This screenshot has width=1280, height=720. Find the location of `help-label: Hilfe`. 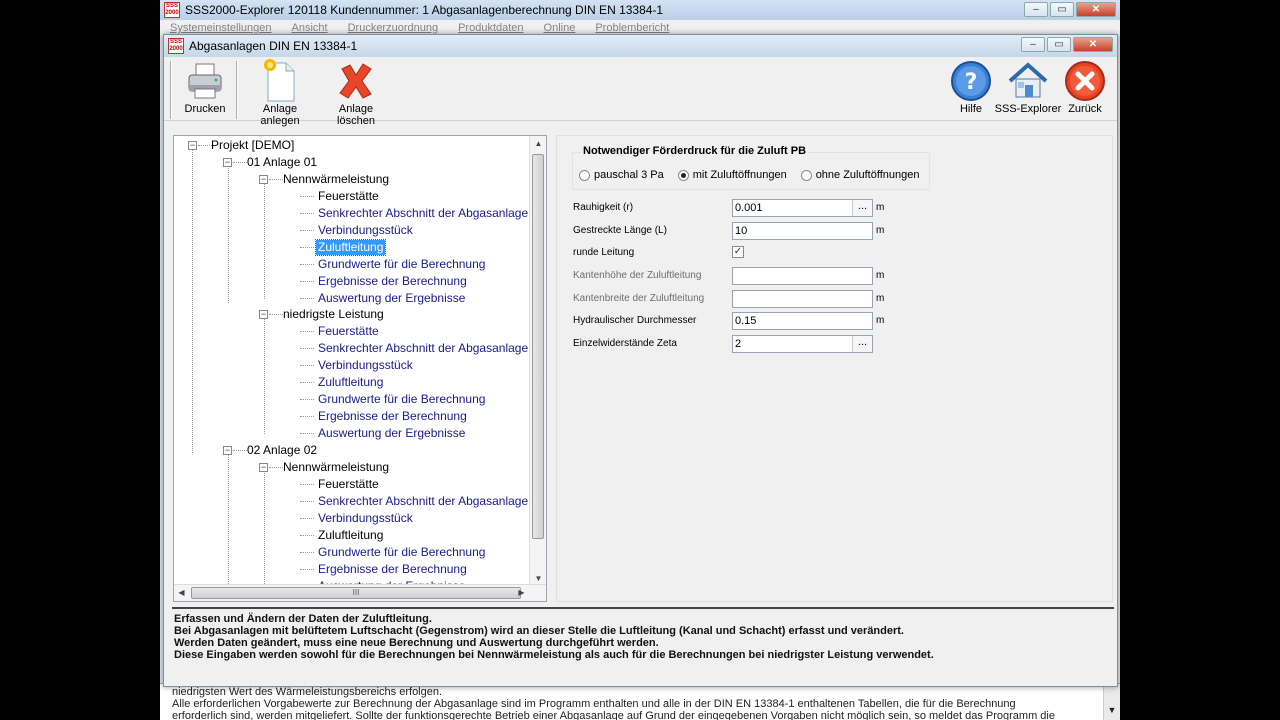

help-label: Hilfe is located at coordinates (970, 109).